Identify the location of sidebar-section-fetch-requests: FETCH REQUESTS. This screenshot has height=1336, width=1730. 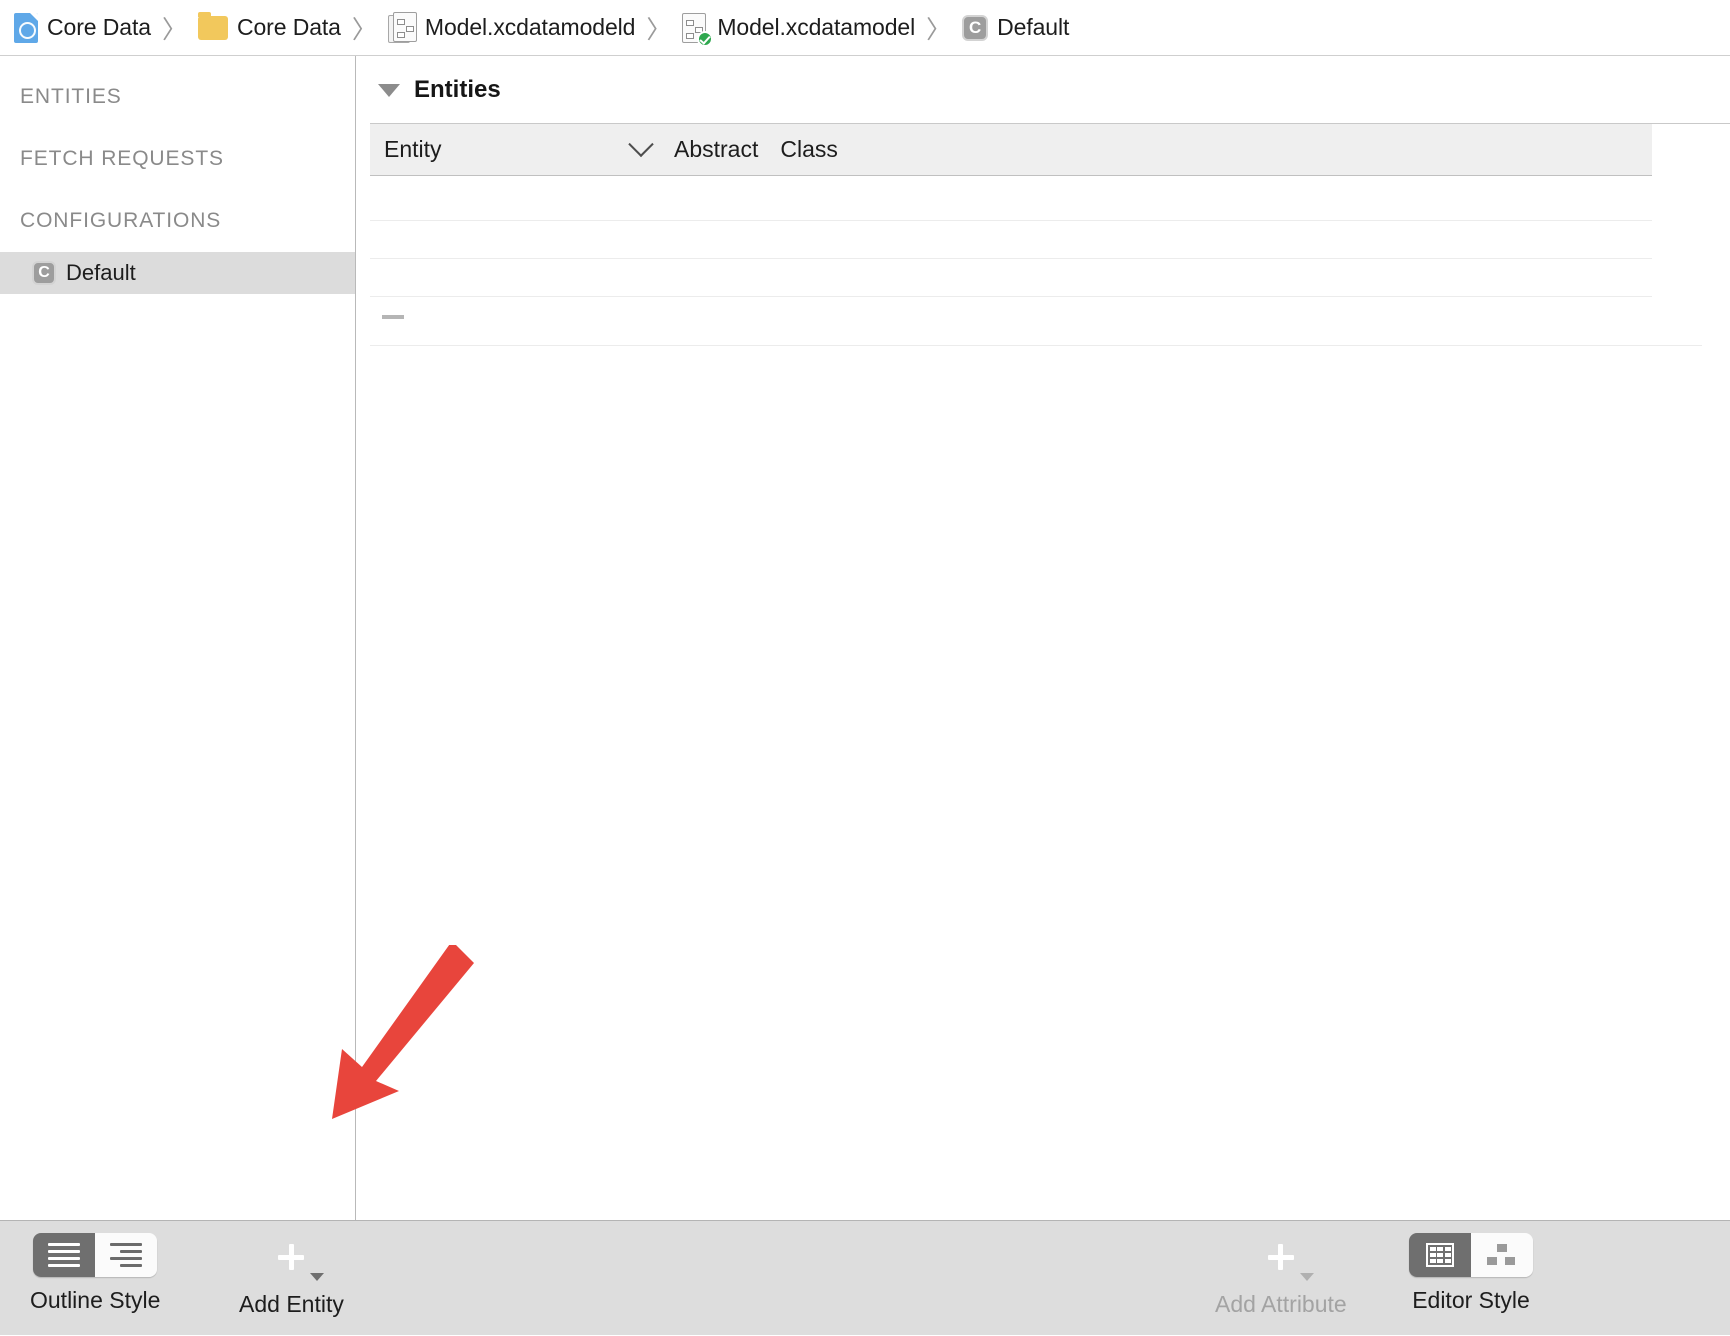
(177, 159).